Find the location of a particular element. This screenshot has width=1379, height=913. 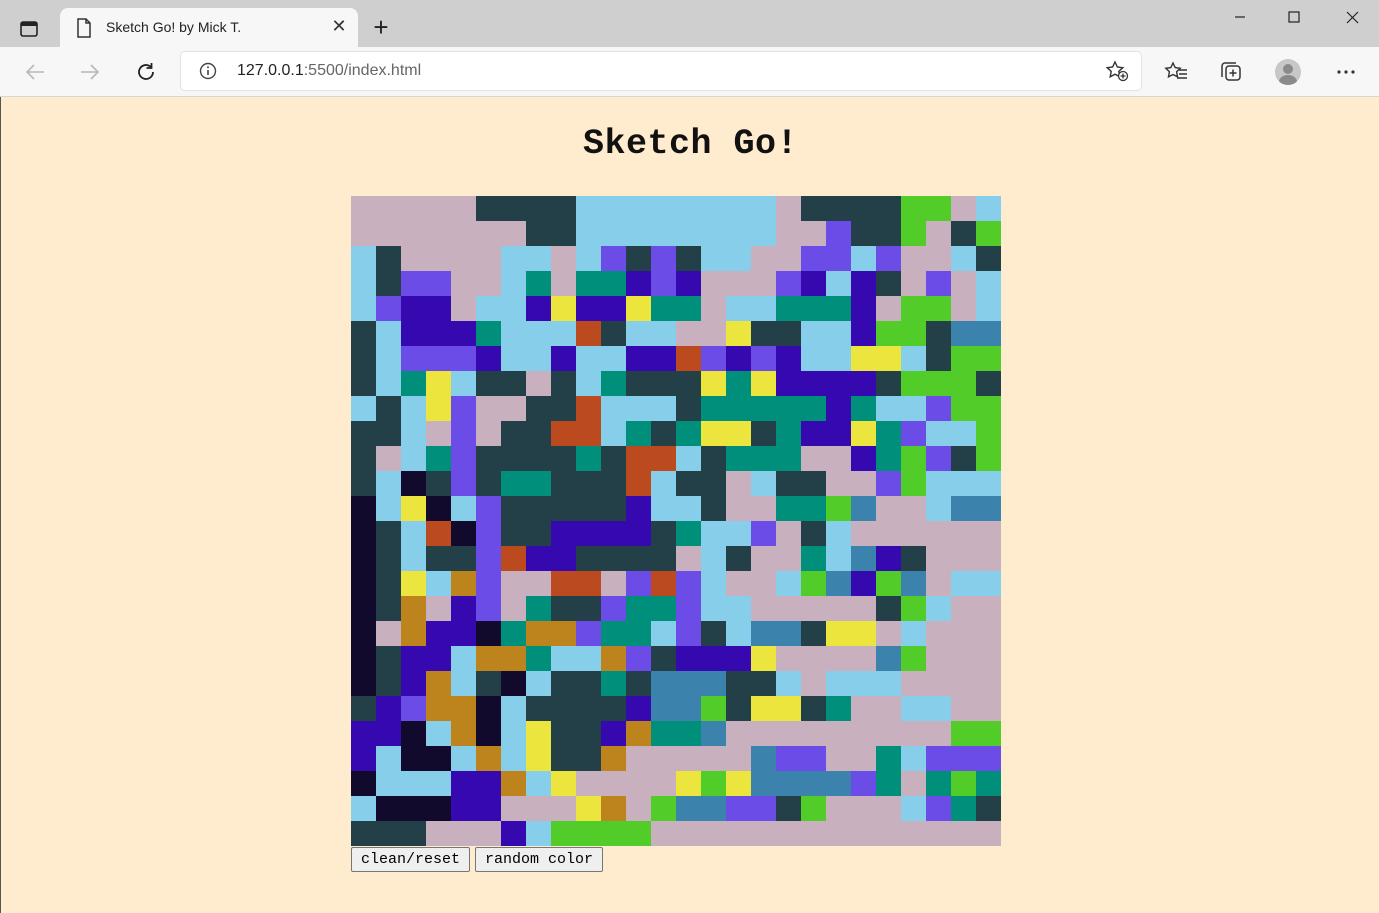

tab-actions-button is located at coordinates (29, 29).